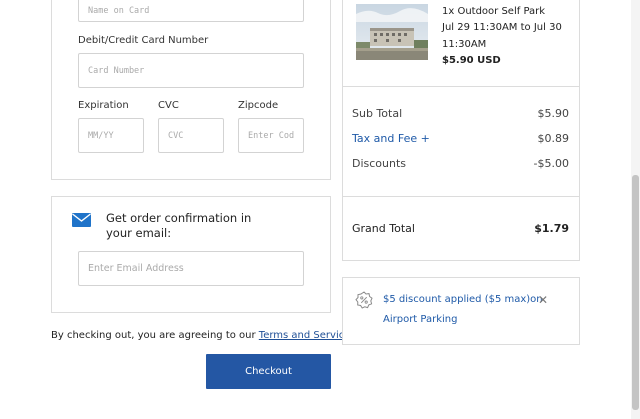 The image size is (640, 419). I want to click on cvc-label: CVC, so click(168, 105).